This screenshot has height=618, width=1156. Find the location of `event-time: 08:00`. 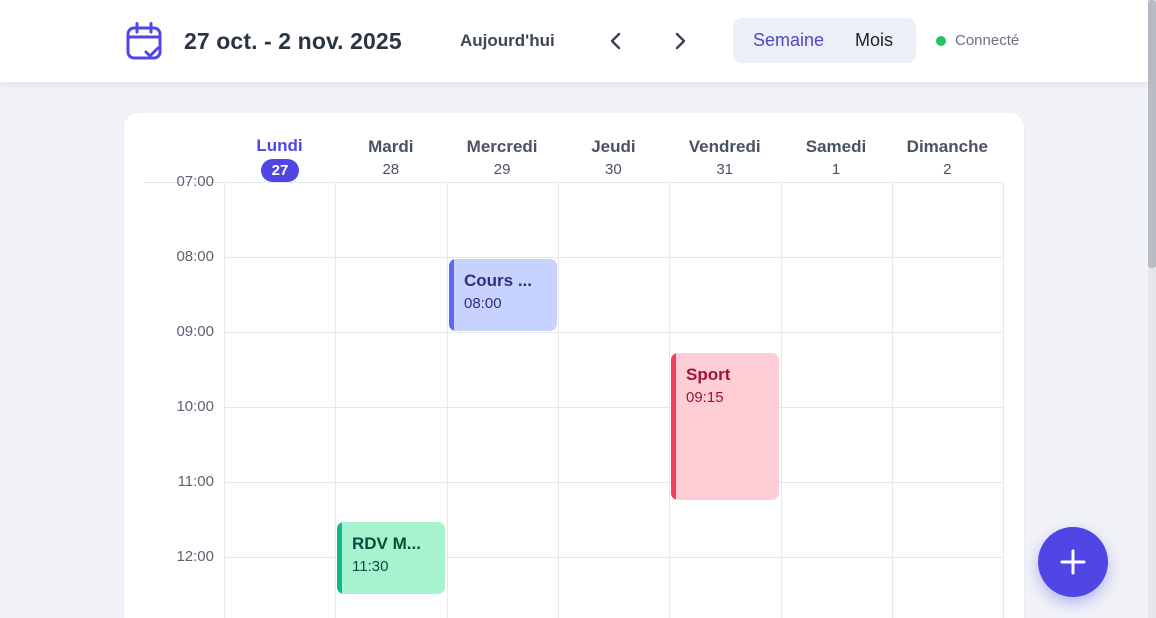

event-time: 08:00 is located at coordinates (483, 303).